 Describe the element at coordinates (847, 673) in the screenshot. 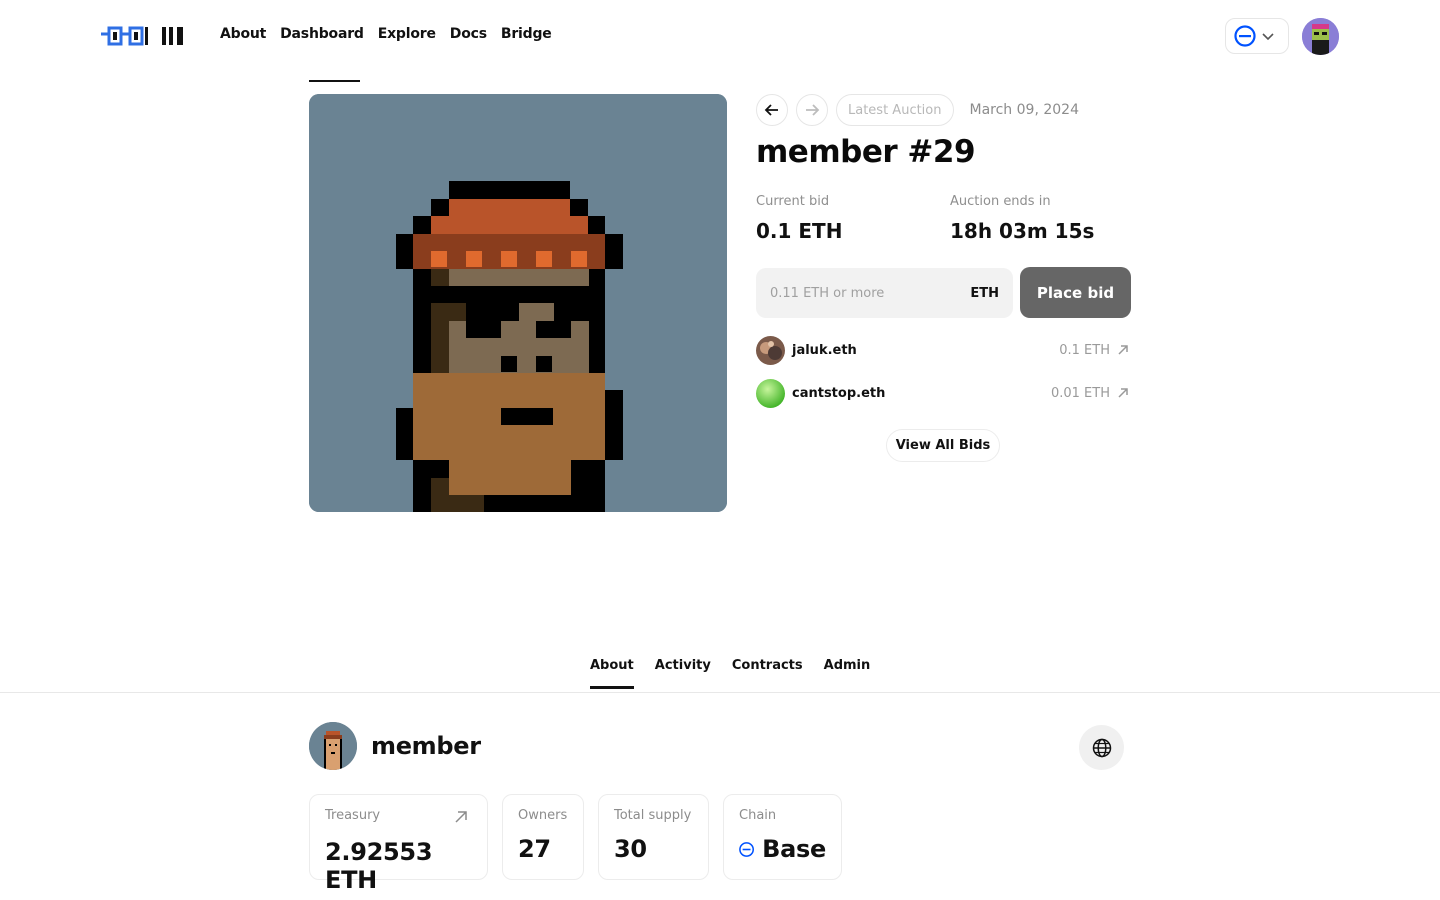

I see `tab-admin: Admin` at that location.